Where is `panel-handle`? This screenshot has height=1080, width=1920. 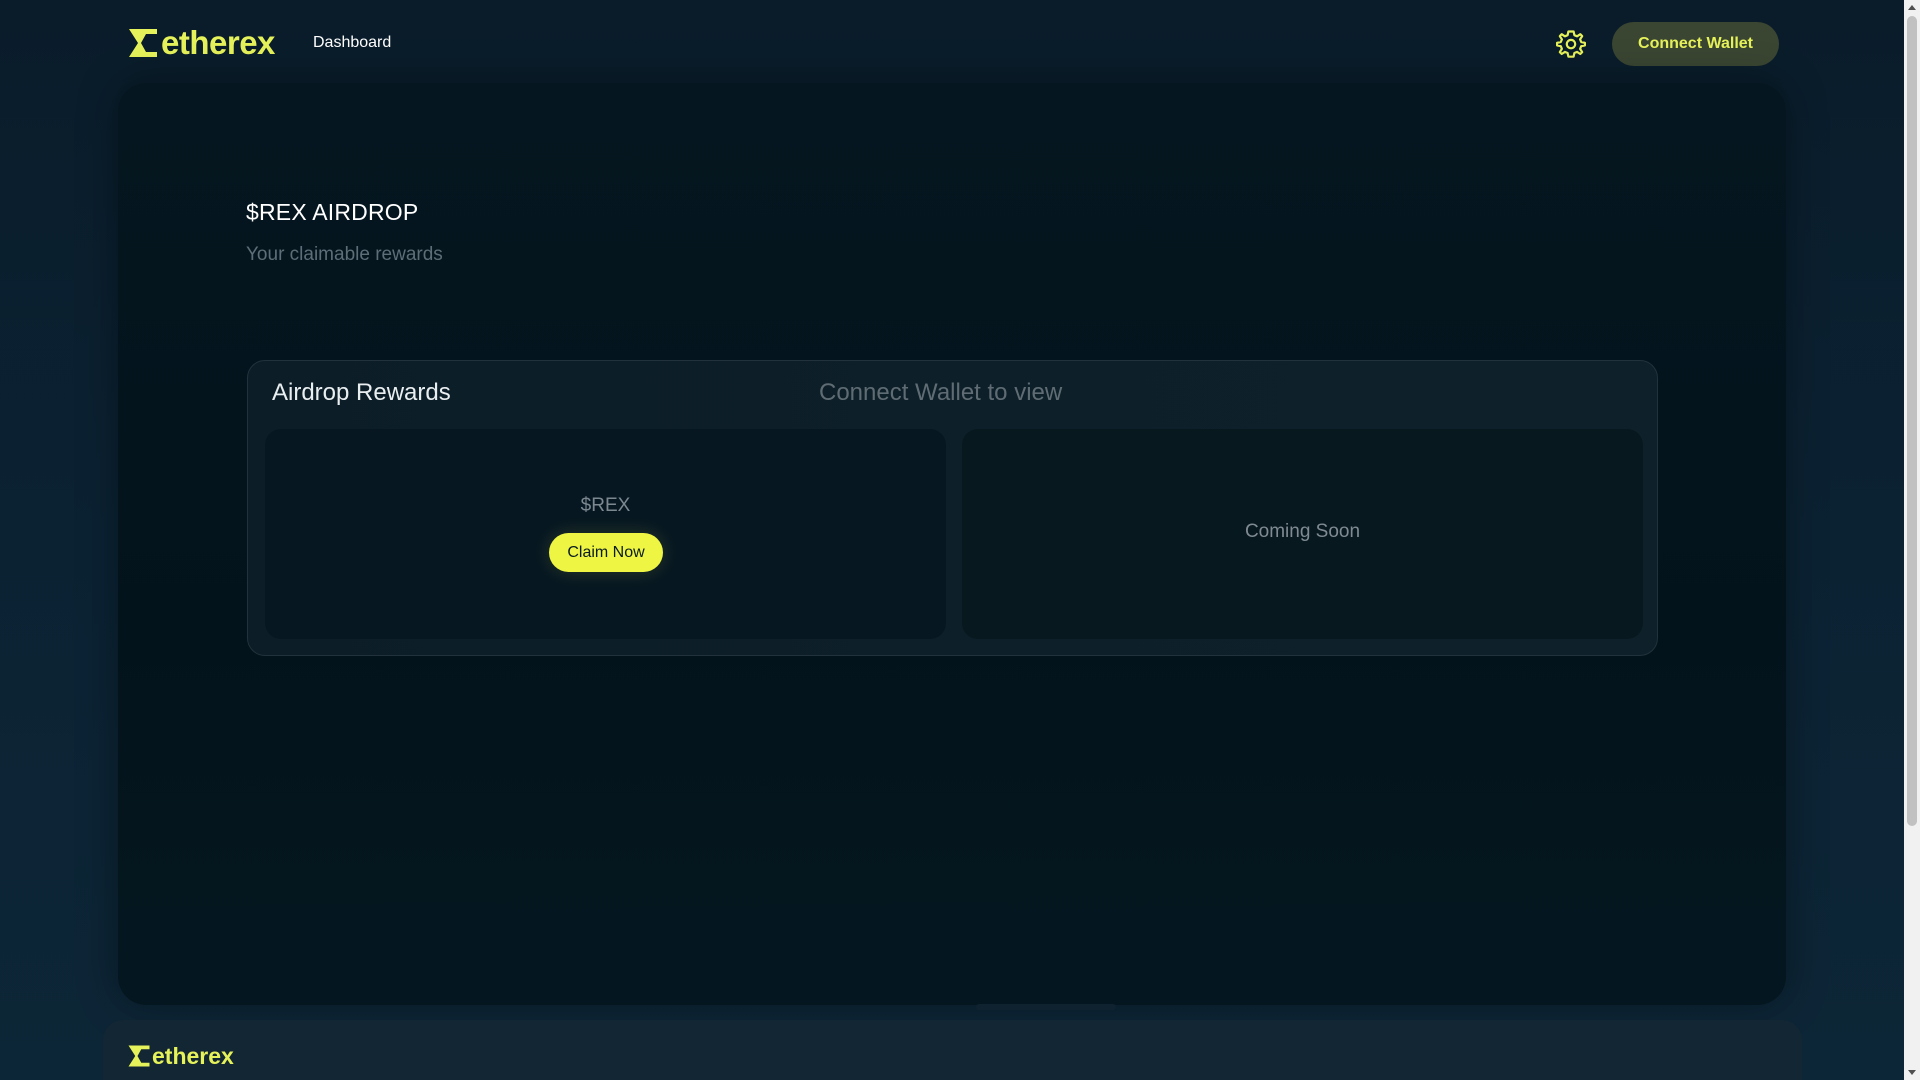
panel-handle is located at coordinates (1046, 1007).